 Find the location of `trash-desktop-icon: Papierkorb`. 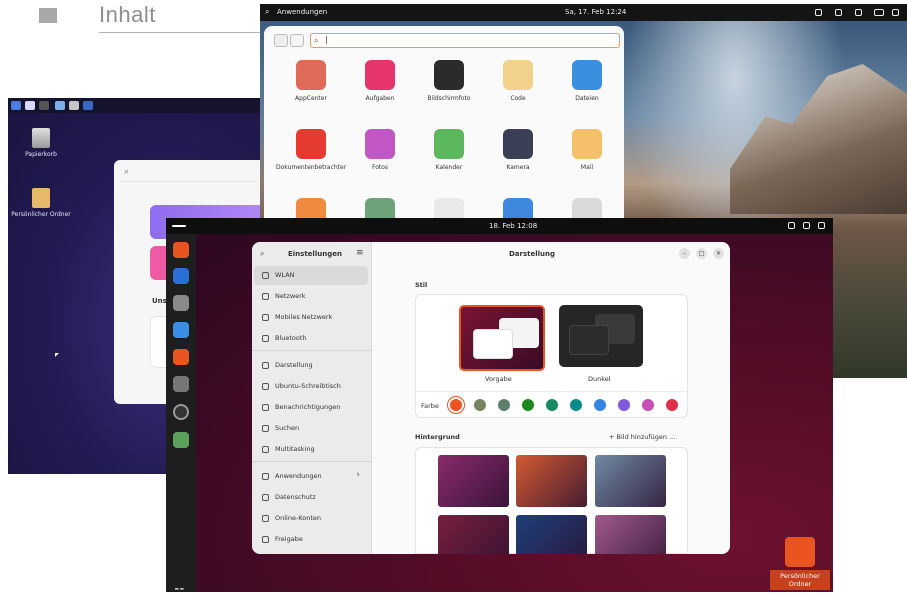

trash-desktop-icon: Papierkorb is located at coordinates (41, 143).